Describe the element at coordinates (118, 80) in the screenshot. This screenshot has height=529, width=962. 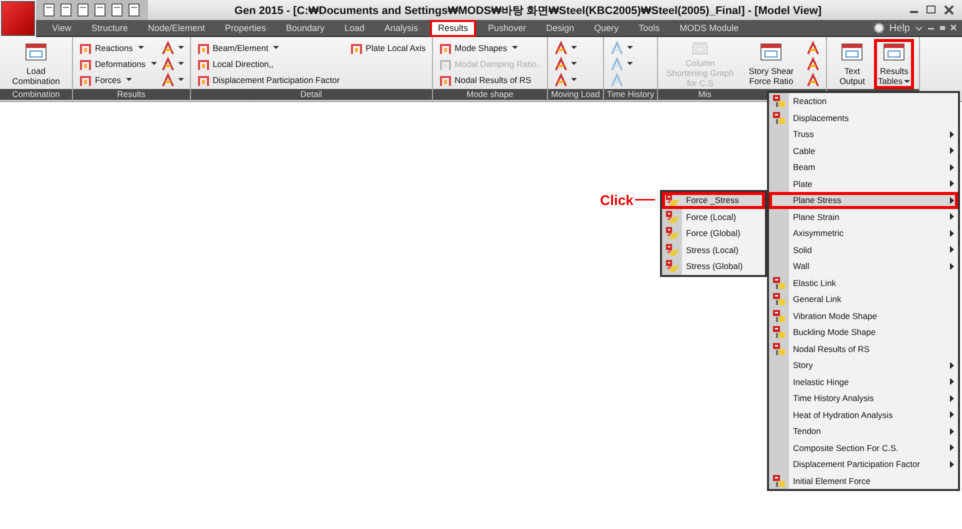
I see `ribbon-button: Forces` at that location.